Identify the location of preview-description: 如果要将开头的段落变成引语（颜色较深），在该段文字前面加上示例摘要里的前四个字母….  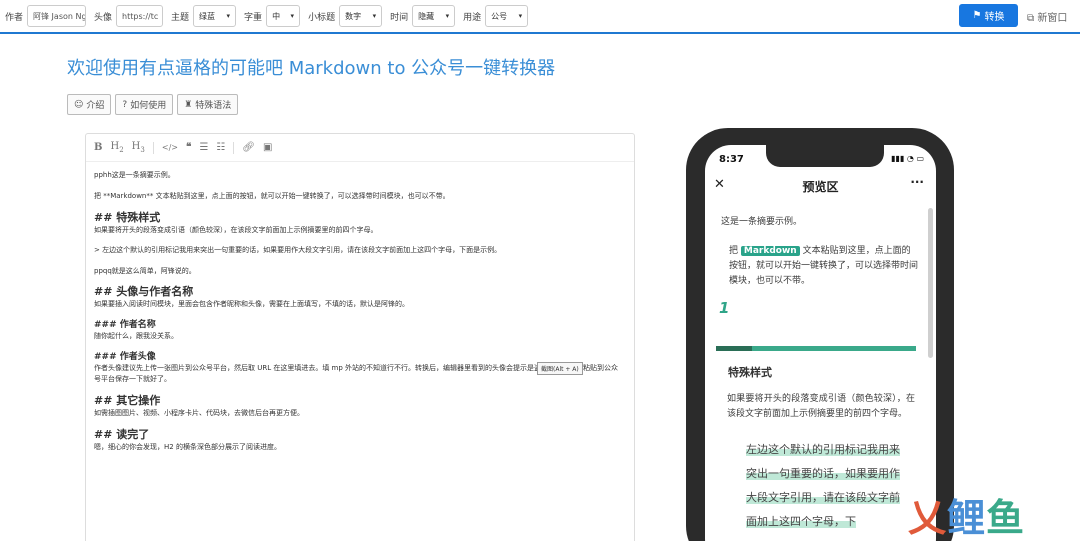
(821, 406).